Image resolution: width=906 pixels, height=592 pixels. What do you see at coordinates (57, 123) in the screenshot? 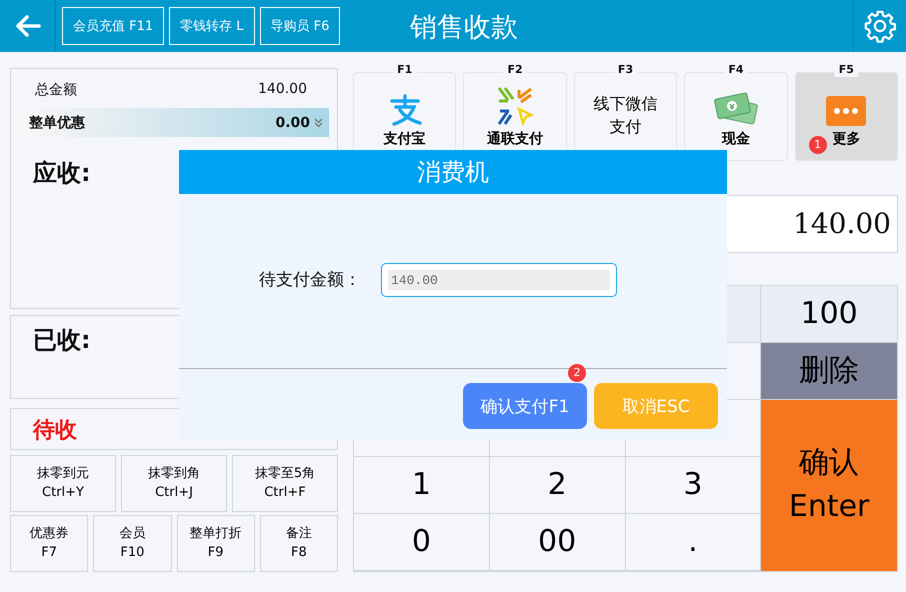
I see `discount-label: 整单优惠` at bounding box center [57, 123].